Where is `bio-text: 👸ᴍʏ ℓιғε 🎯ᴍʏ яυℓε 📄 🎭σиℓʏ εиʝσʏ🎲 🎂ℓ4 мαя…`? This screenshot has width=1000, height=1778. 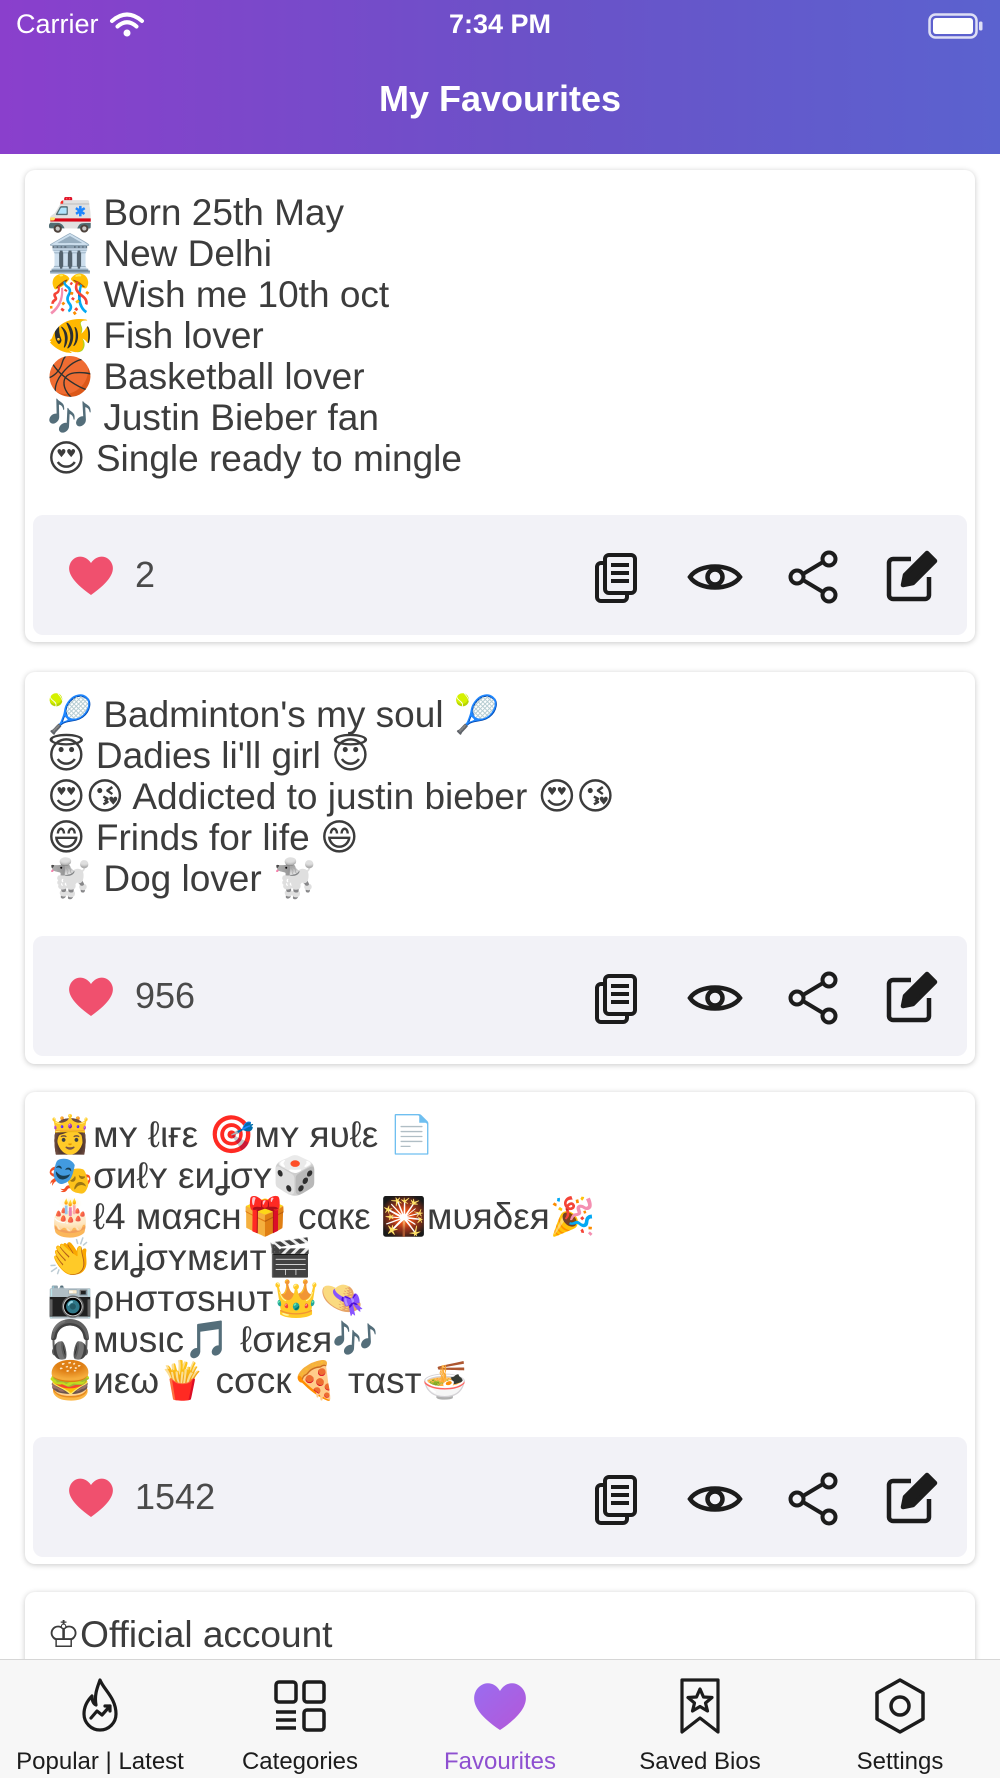
bio-text: 👸ᴍʏ ℓιғε 🎯ᴍʏ яυℓε 📄 🎭σиℓʏ εиʝσʏ🎲 🎂ℓ4 мαя… is located at coordinates (321, 1257).